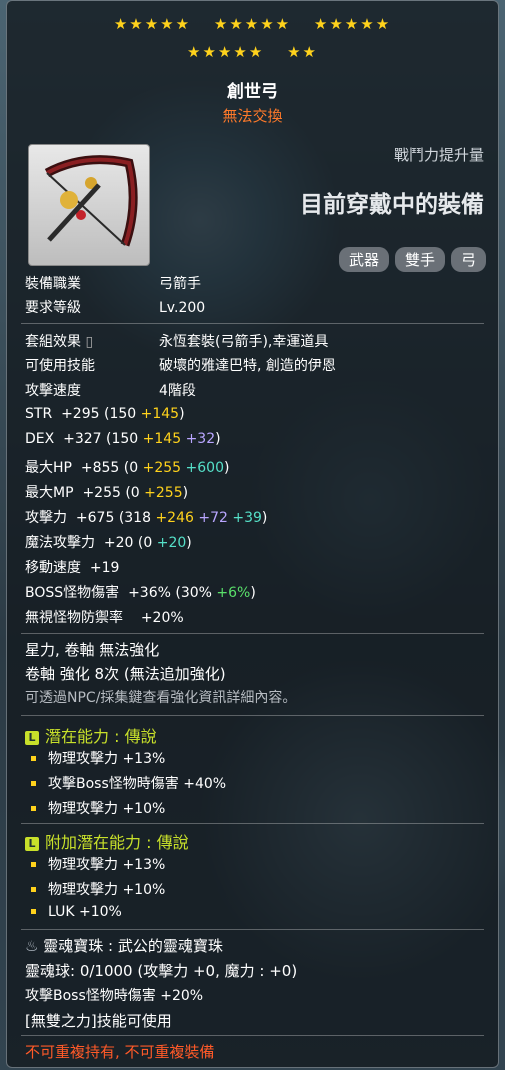 This screenshot has width=505, height=1070. I want to click on req-level: 要求等級 Lv.200, so click(115, 307).